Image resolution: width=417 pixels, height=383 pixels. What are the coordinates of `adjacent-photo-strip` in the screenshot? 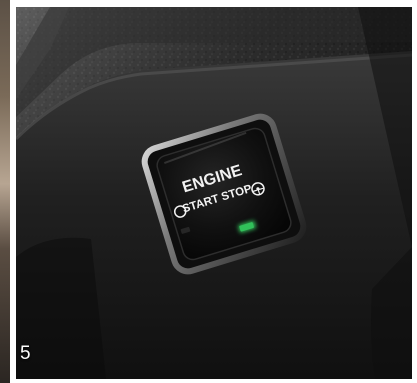 It's located at (5, 191).